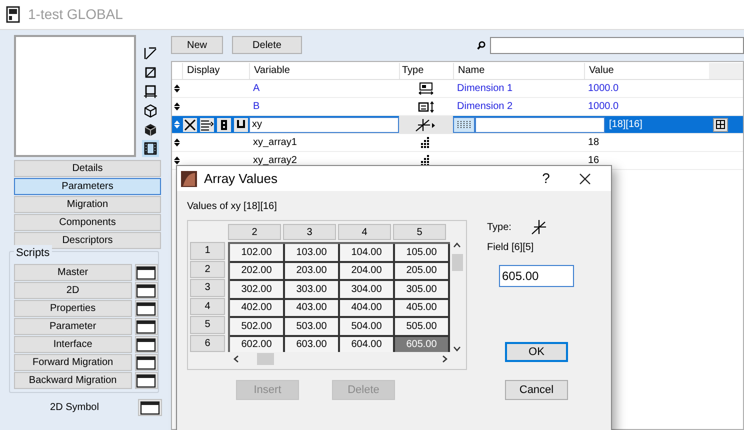 This screenshot has height=430, width=744. Describe the element at coordinates (73, 290) in the screenshot. I see `script-button: 2D` at that location.